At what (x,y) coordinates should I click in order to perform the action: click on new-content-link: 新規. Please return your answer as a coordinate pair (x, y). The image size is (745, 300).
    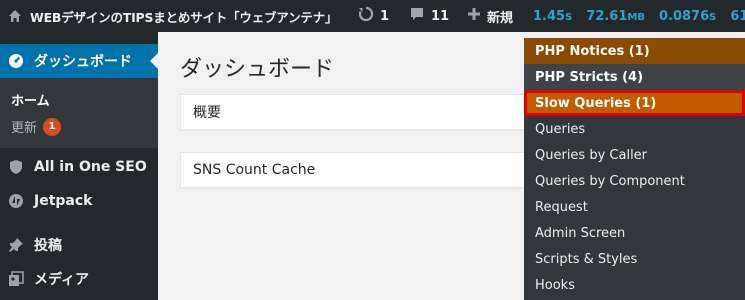
    Looking at the image, I should click on (490, 16).